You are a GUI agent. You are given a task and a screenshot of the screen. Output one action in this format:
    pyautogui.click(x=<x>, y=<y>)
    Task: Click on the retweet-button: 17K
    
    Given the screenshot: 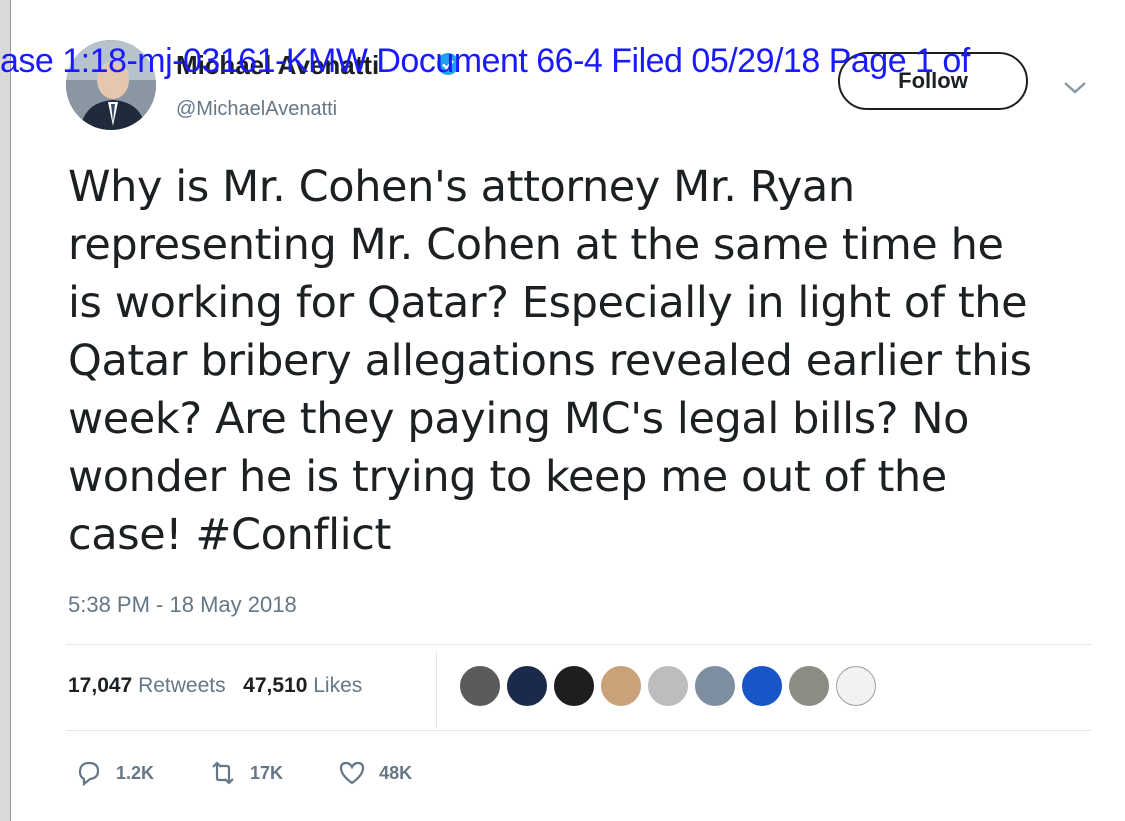 What is the action you would take?
    pyautogui.click(x=245, y=773)
    